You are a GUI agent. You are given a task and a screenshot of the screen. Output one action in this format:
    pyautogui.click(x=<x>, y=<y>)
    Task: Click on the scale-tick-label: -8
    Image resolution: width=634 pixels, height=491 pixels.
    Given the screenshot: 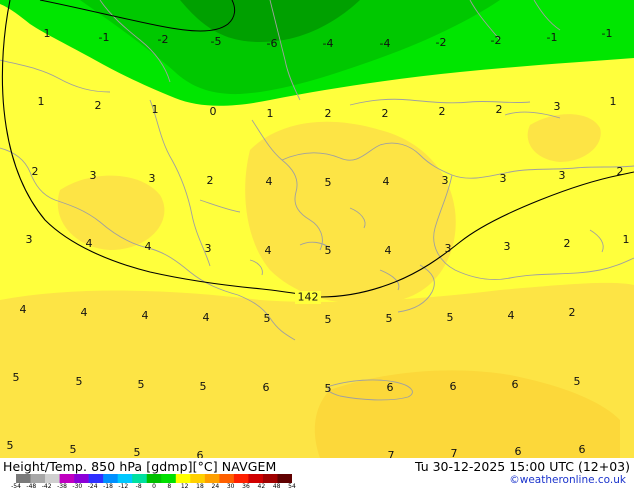 What is the action you would take?
    pyautogui.click(x=138, y=486)
    